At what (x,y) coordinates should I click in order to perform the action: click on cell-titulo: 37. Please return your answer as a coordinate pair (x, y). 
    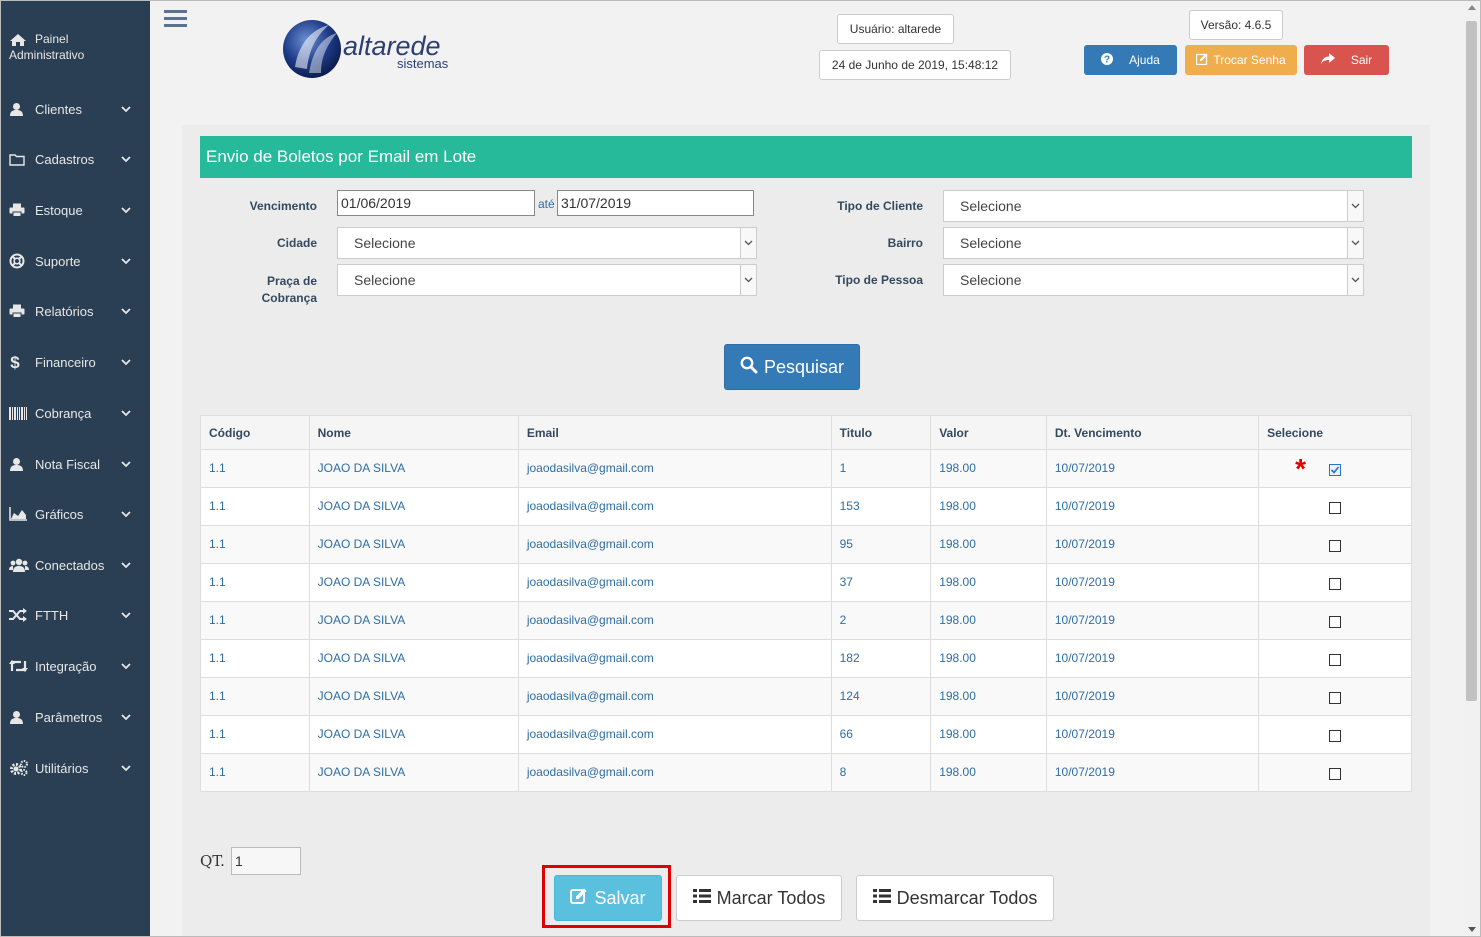
    Looking at the image, I should click on (881, 582).